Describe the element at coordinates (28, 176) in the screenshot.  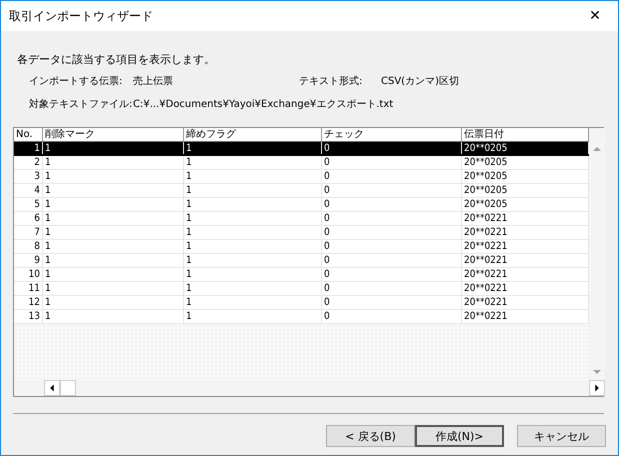
I see `table-cell: 3` at that location.